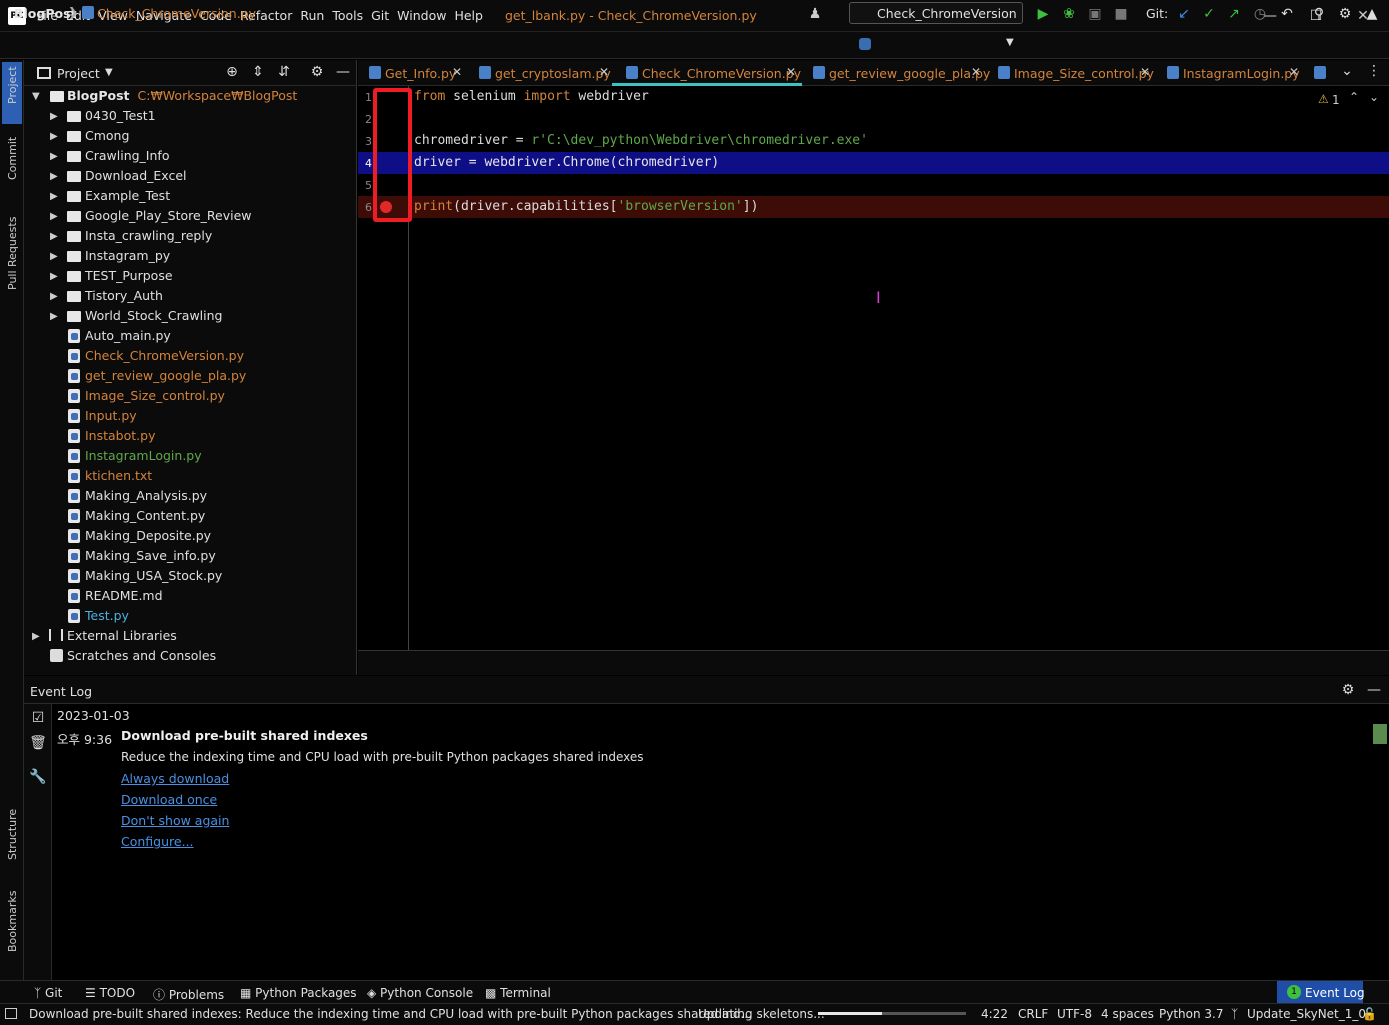  I want to click on tab-more-icon: ⋮, so click(1374, 71).